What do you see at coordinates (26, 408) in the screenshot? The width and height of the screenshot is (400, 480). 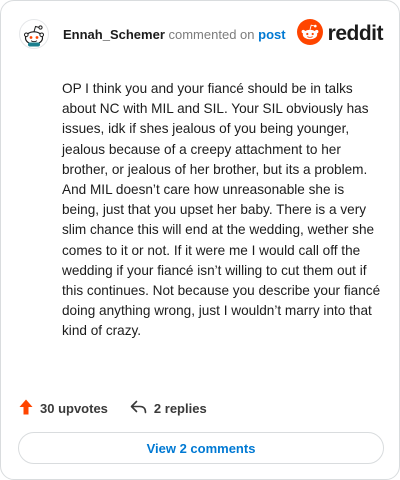 I see `upvote-arrow-icon` at bounding box center [26, 408].